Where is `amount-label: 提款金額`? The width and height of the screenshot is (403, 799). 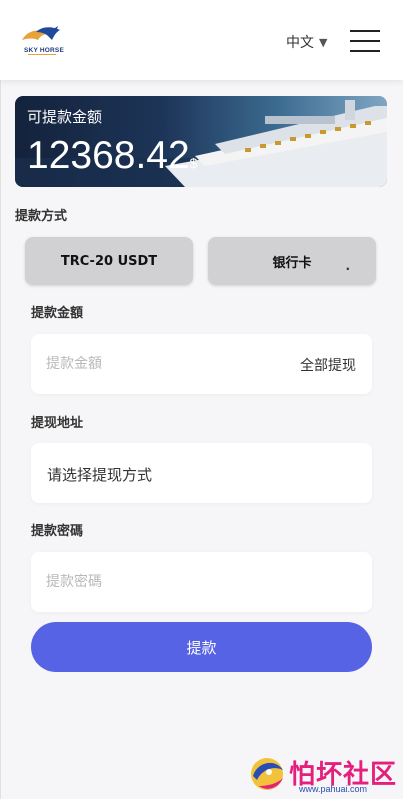
amount-label: 提款金額 is located at coordinates (57, 313).